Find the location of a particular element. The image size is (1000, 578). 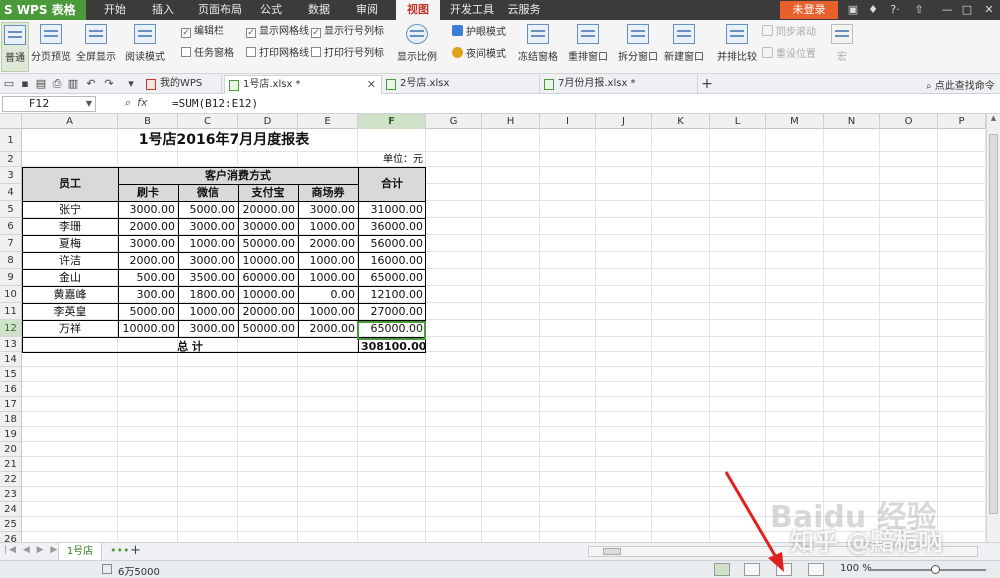

method-header-card: 刷卡 is located at coordinates (148, 192).